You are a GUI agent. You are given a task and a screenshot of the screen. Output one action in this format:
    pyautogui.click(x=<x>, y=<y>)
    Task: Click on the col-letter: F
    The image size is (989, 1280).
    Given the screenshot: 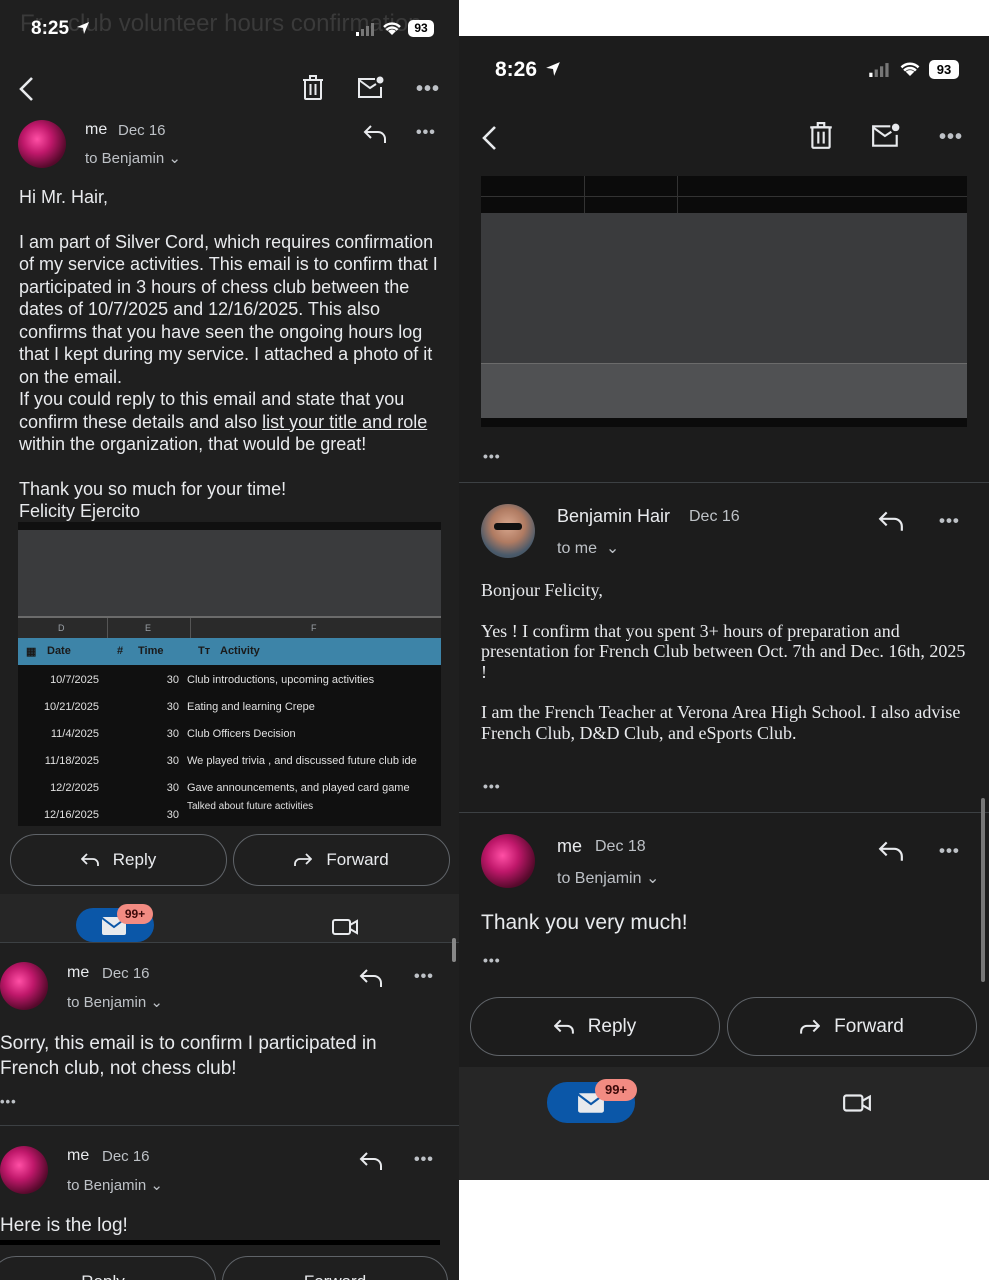 What is the action you would take?
    pyautogui.click(x=314, y=628)
    